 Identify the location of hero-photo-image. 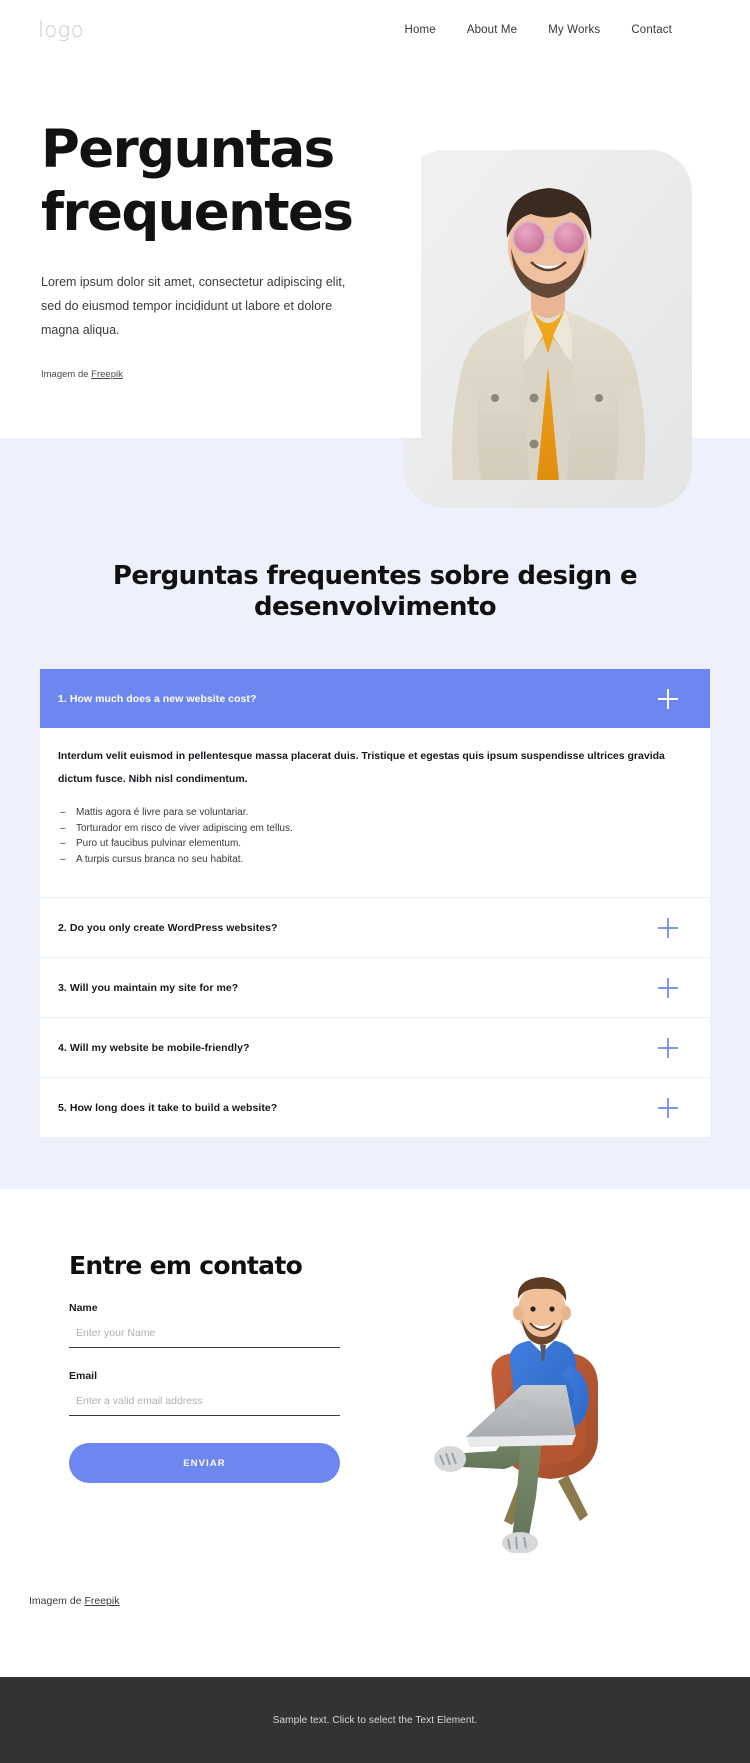
(547, 329).